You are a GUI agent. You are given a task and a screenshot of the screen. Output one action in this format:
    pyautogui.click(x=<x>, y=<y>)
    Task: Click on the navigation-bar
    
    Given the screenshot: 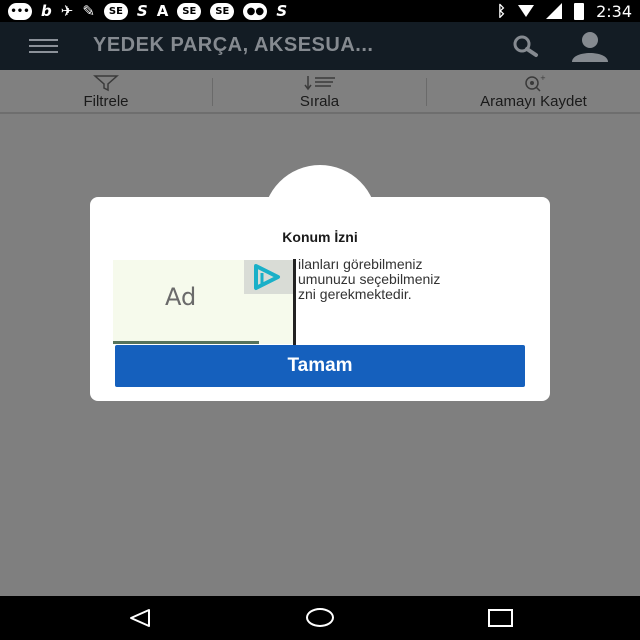 What is the action you would take?
    pyautogui.click(x=320, y=618)
    